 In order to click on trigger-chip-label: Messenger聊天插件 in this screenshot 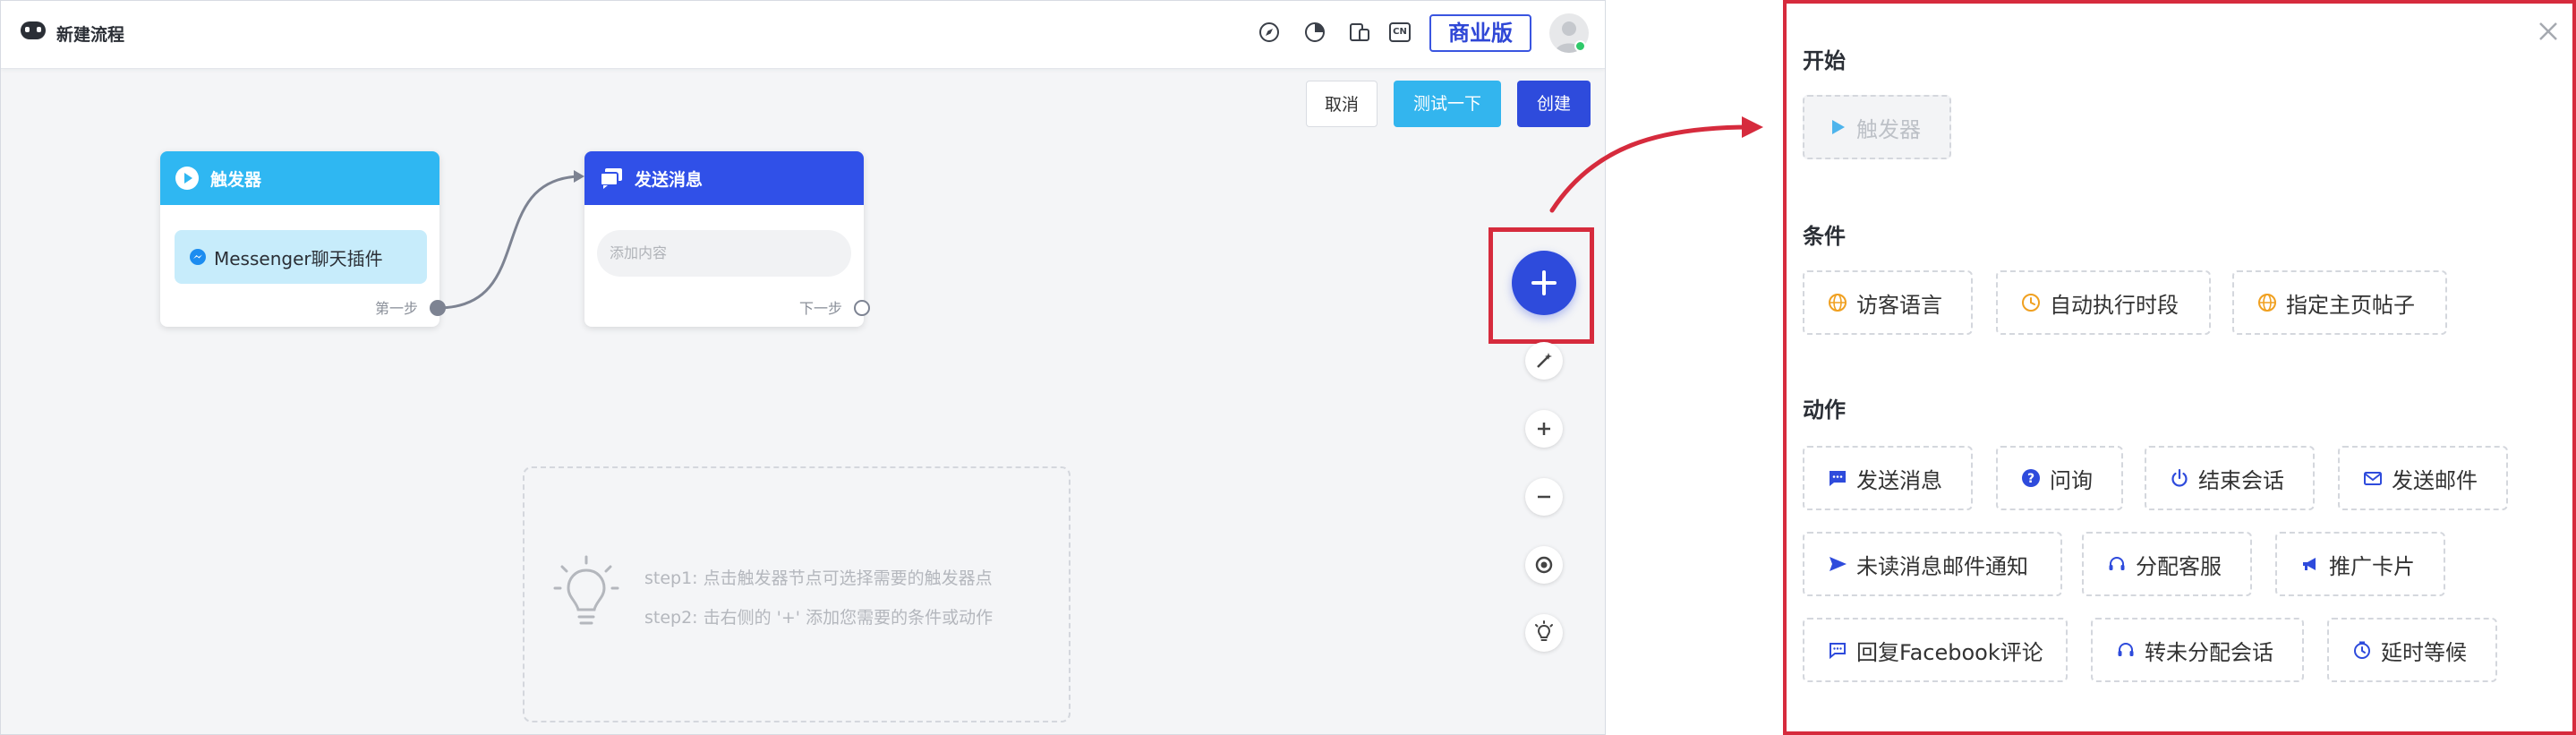, I will do `click(298, 258)`.